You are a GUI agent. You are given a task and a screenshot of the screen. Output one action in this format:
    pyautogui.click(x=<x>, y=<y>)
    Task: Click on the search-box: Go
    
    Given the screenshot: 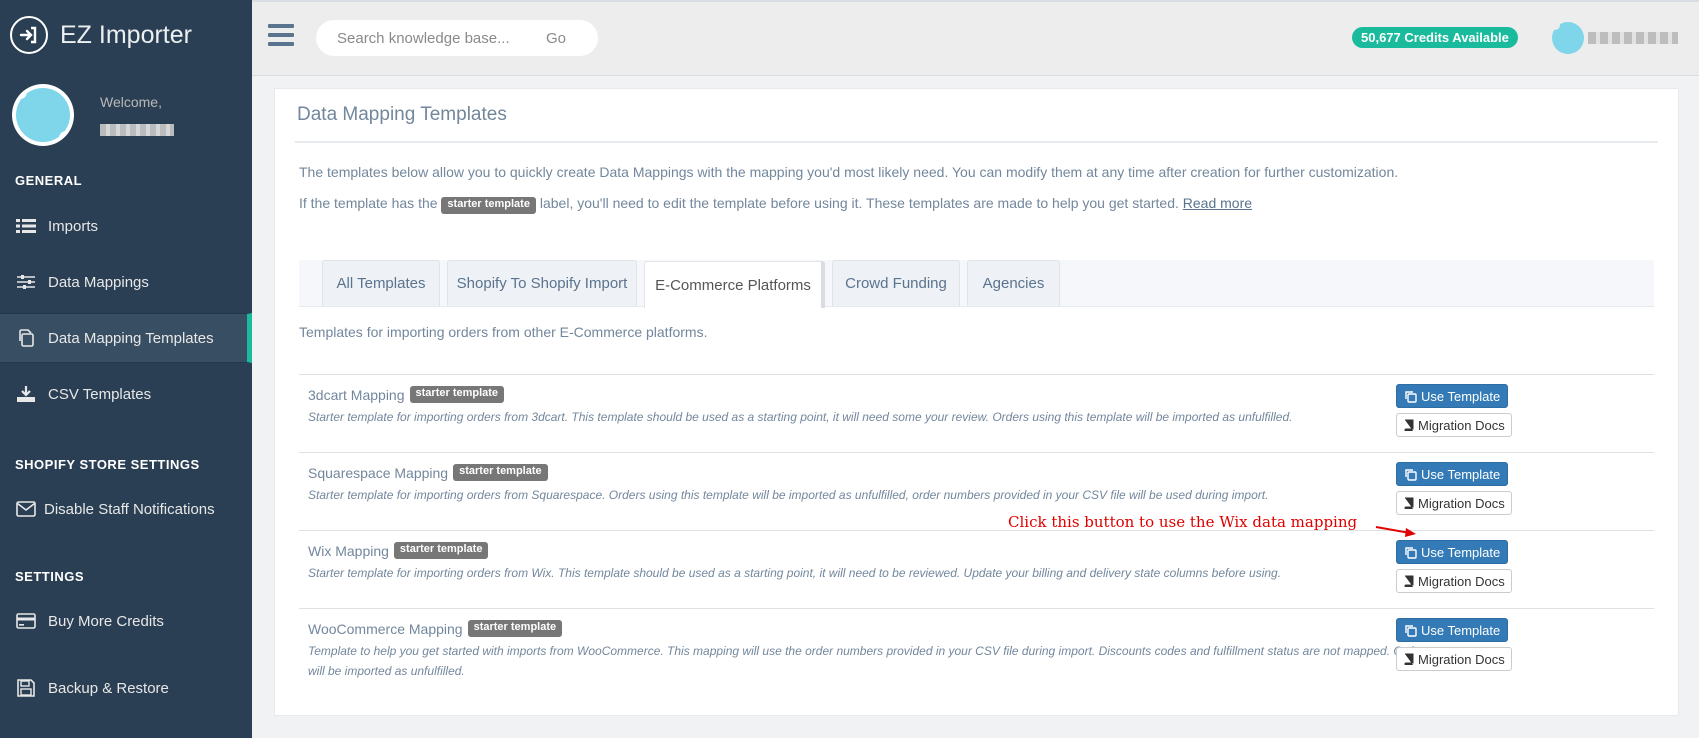 What is the action you would take?
    pyautogui.click(x=457, y=38)
    